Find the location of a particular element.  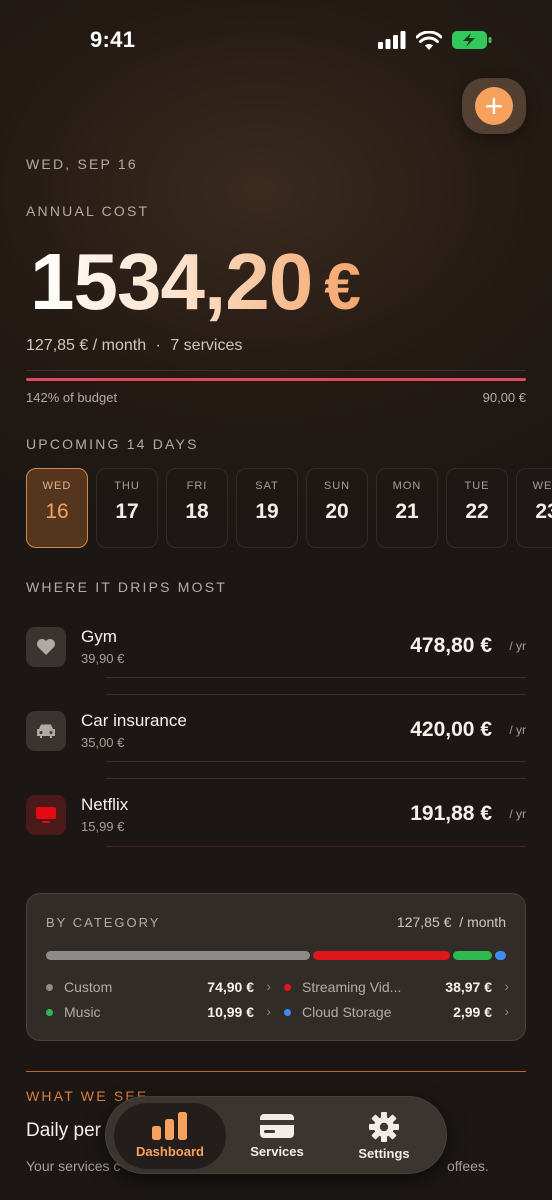

drips-label: WHERE IT DRIPS MOST is located at coordinates (126, 587).